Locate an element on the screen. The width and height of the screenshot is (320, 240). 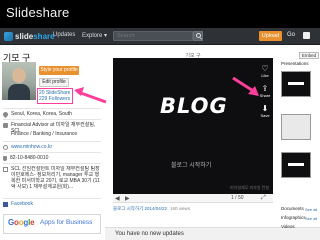
location-row: Seoul, Korea, Korea, South is located at coordinates (52, 114).